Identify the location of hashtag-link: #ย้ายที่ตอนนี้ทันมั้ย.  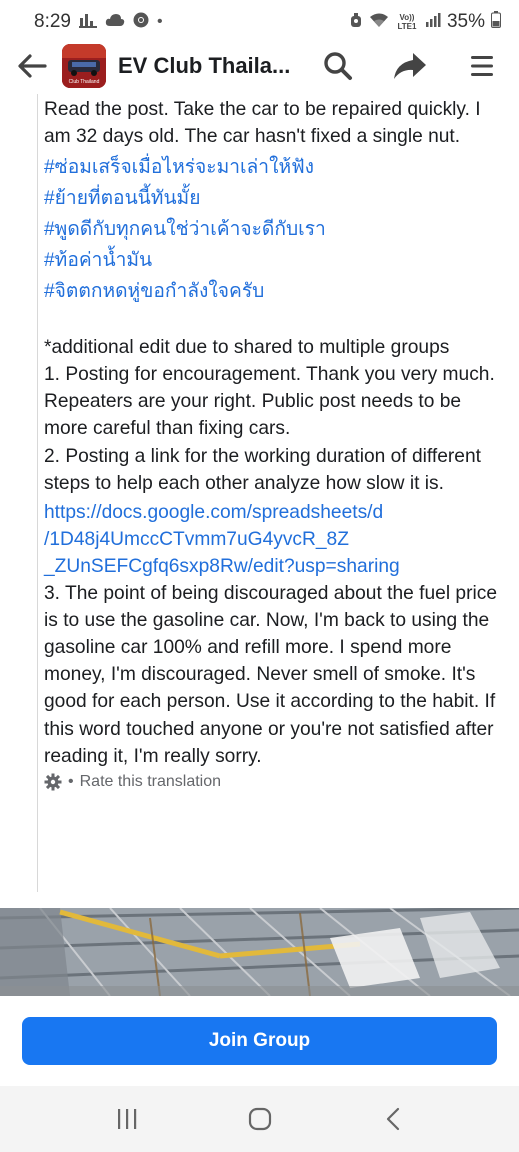
(271, 198).